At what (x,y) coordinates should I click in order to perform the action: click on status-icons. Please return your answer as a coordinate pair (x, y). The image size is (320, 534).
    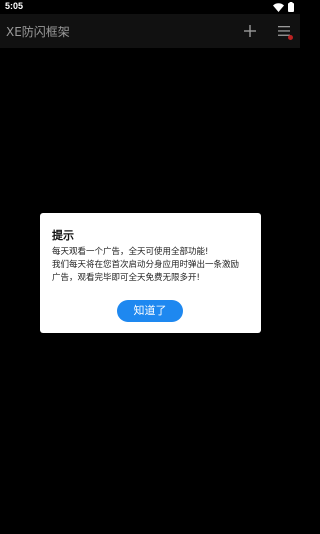
    Looking at the image, I should click on (283, 7).